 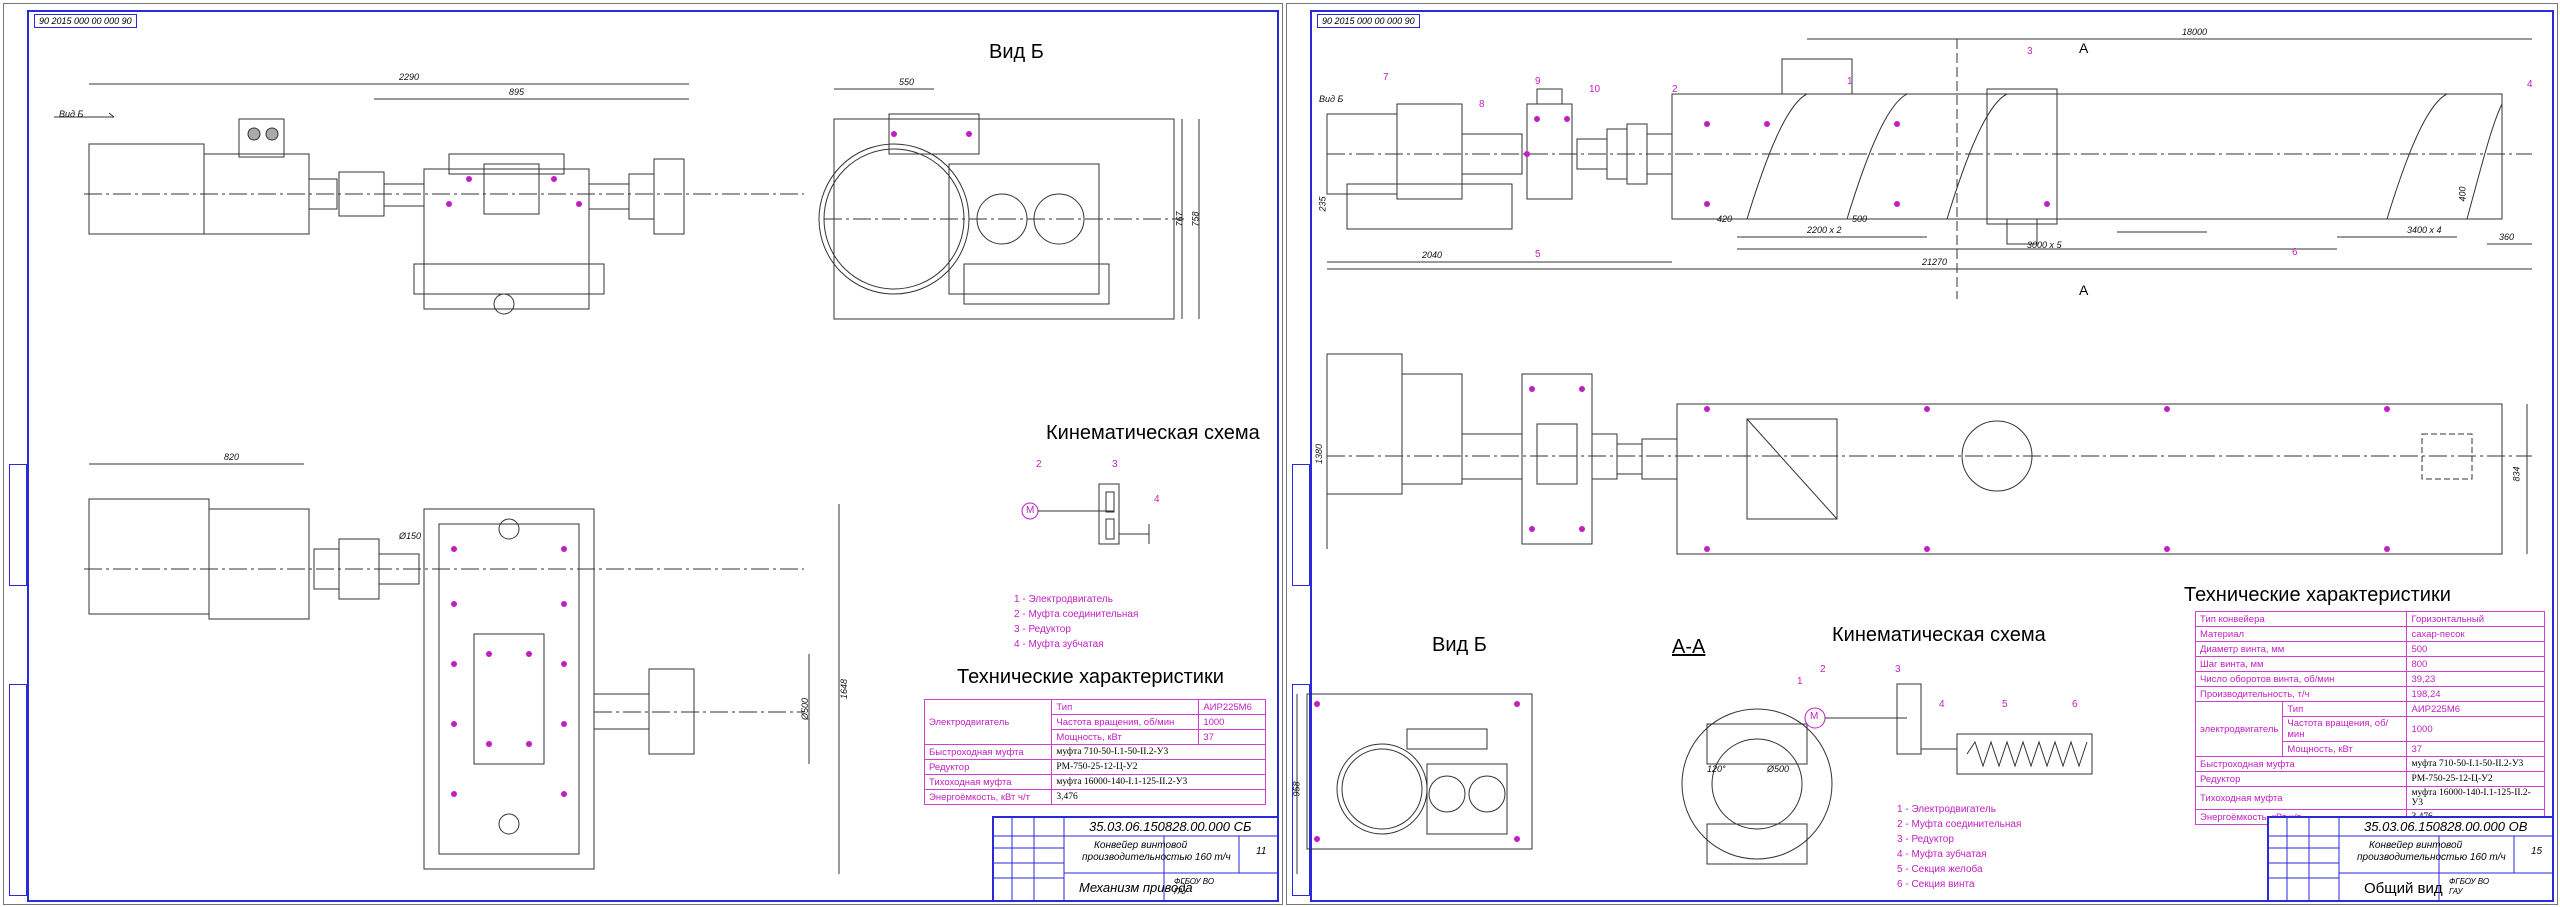 I want to click on spec-cell: Тип конвейера, so click(x=2301, y=619).